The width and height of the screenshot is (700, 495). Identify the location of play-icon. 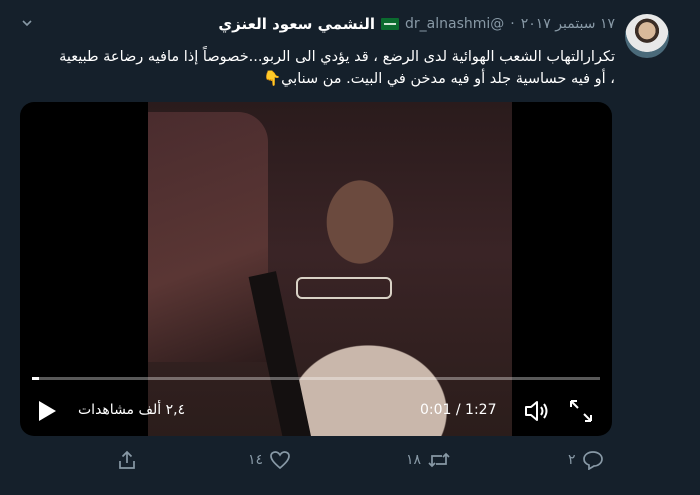
(47, 411).